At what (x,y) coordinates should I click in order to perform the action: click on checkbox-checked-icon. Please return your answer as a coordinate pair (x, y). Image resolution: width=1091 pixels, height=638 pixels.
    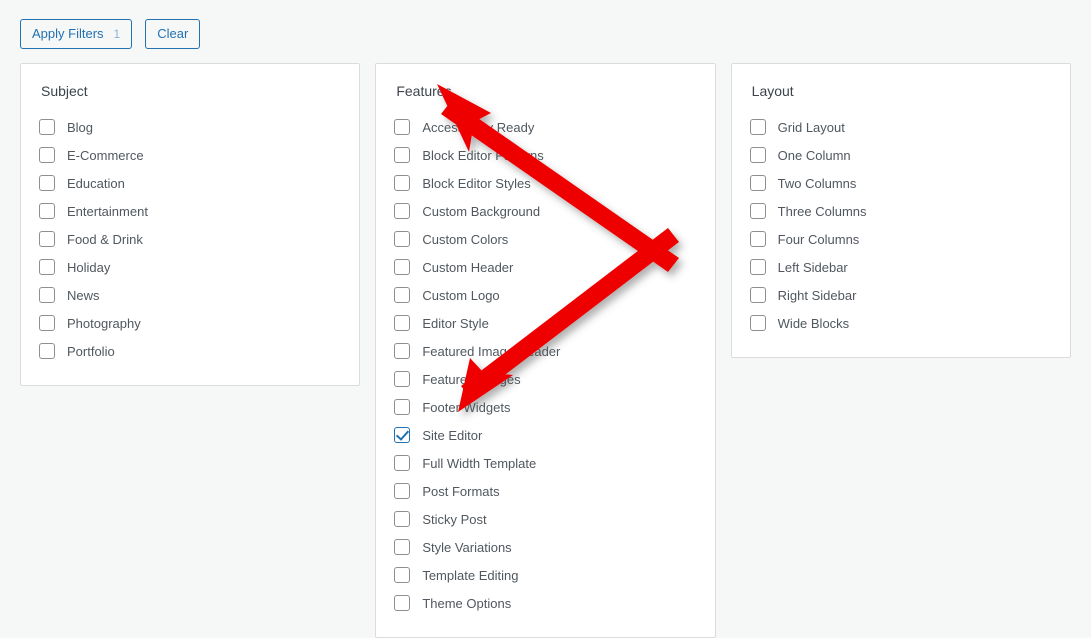
    Looking at the image, I should click on (402, 435).